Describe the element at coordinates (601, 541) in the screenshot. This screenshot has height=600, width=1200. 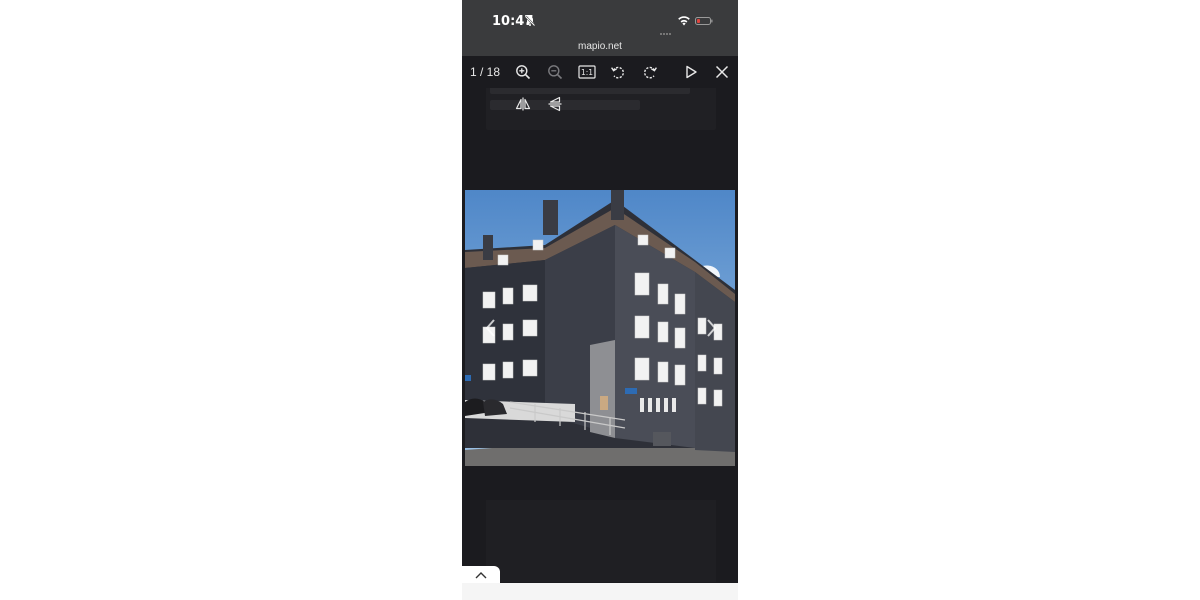
I see `background-card` at that location.